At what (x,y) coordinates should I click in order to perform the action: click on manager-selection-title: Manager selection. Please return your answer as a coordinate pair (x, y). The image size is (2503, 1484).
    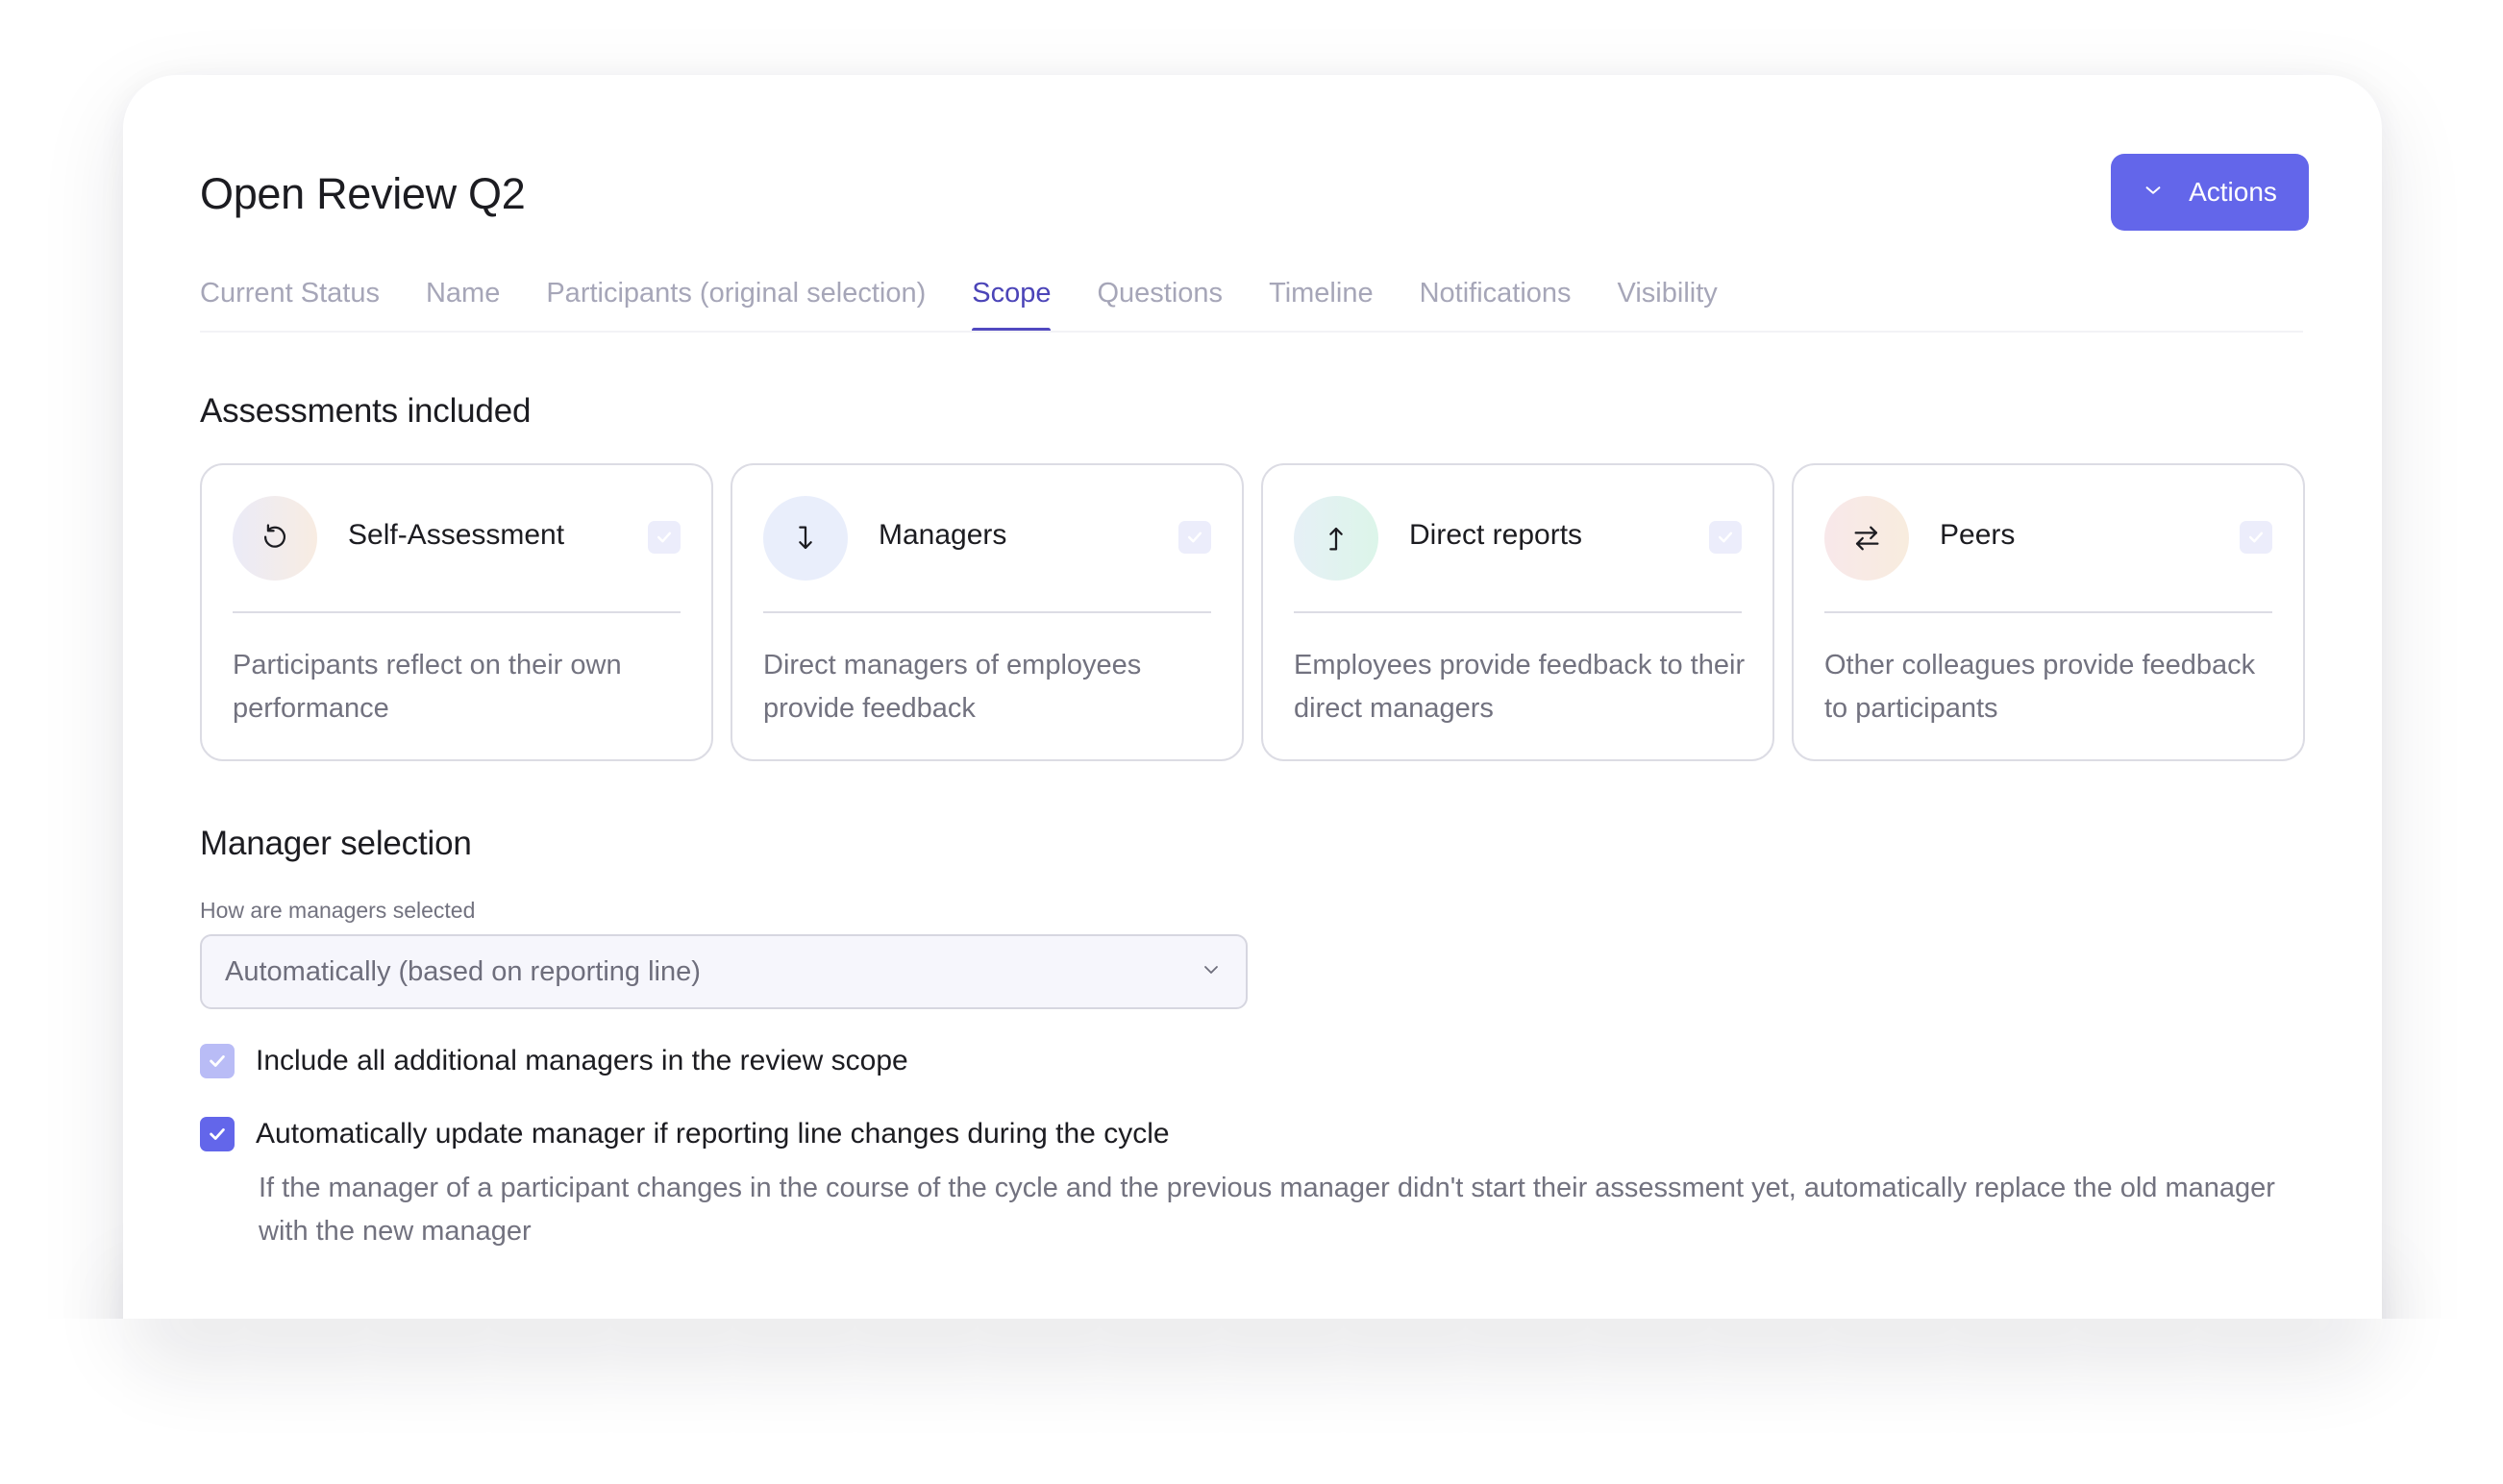
    Looking at the image, I should click on (336, 843).